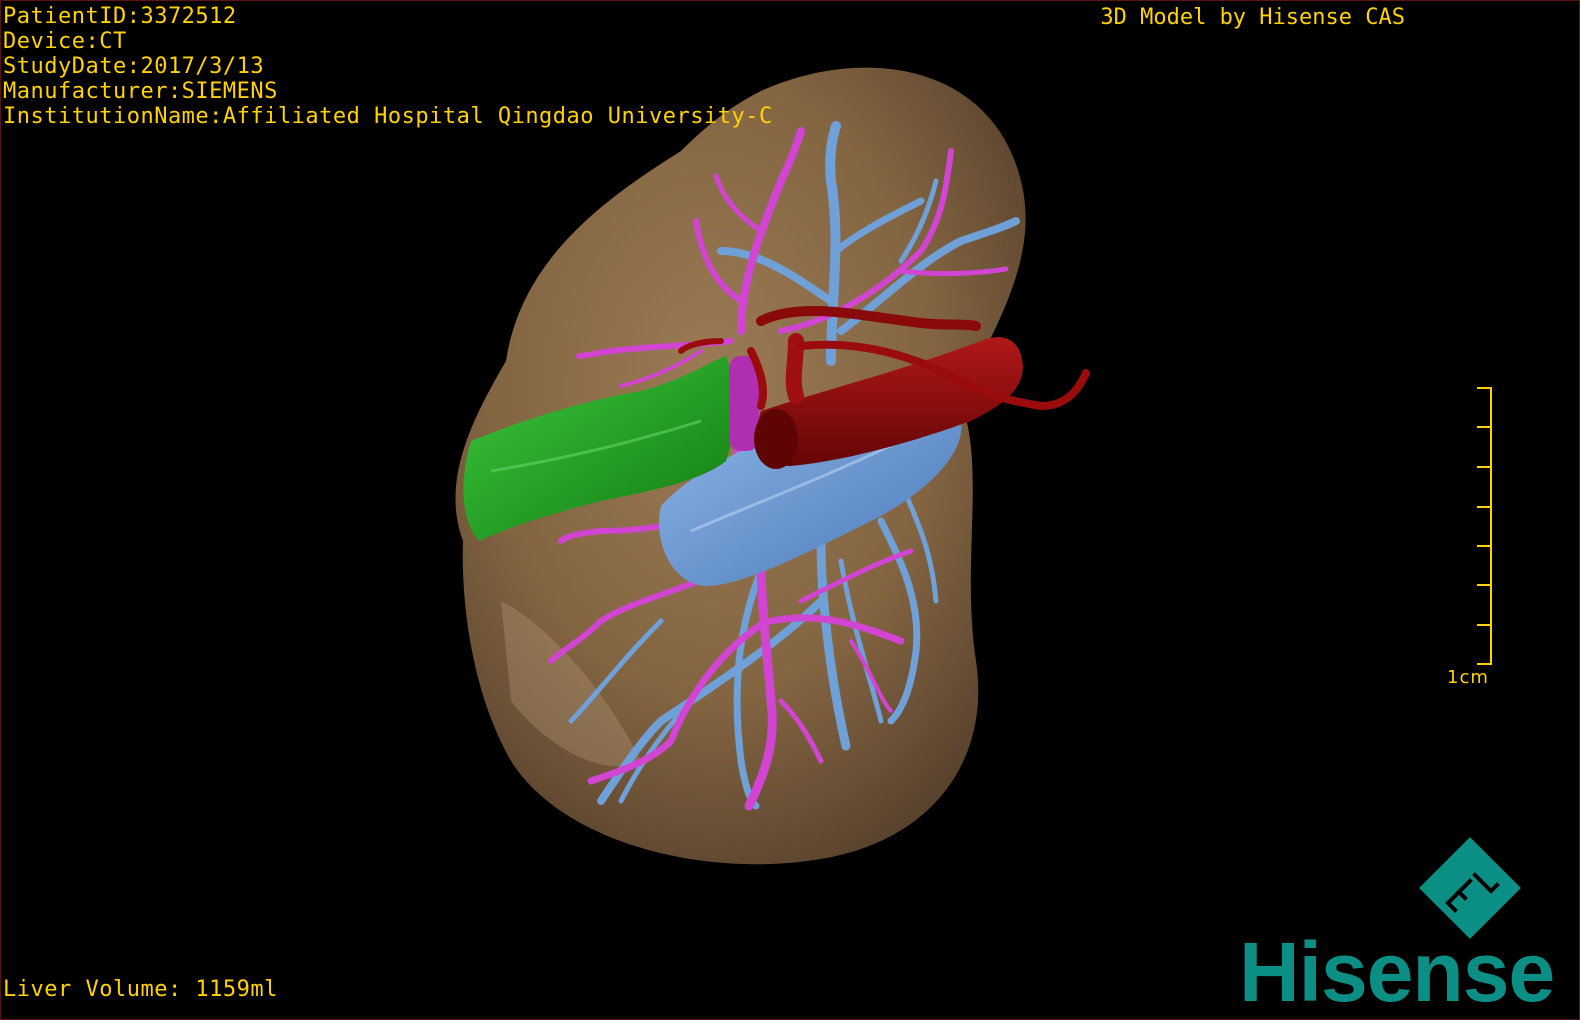 The height and width of the screenshot is (1020, 1580). Describe the element at coordinates (120, 16) in the screenshot. I see `patient-id: PatientID:3372512` at that location.